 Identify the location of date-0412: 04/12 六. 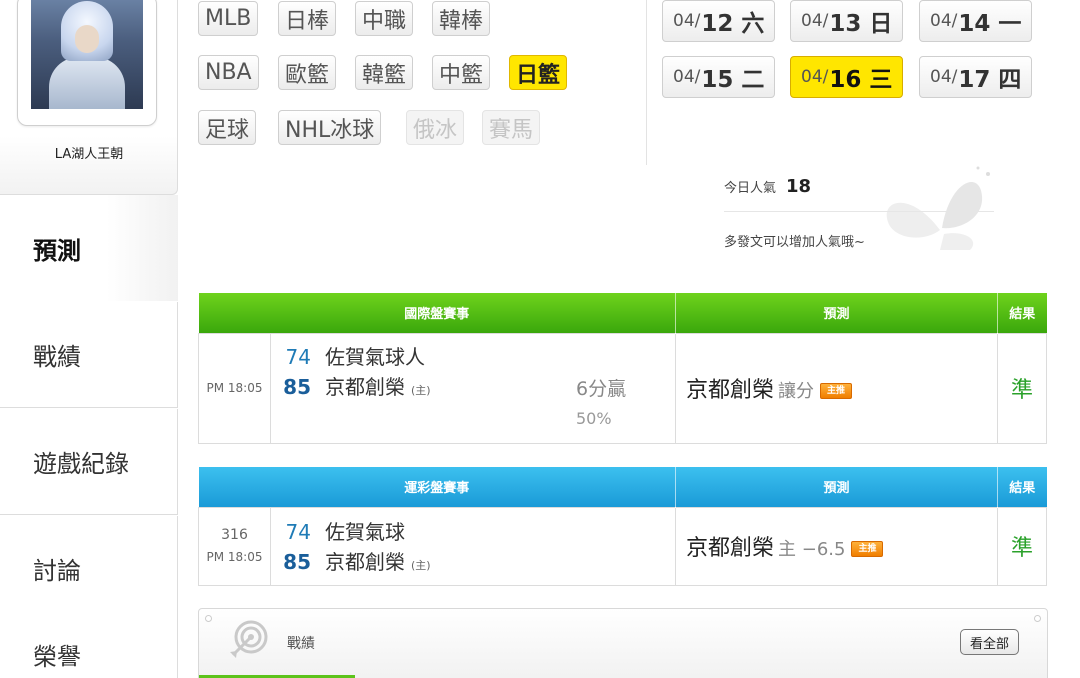
(719, 21).